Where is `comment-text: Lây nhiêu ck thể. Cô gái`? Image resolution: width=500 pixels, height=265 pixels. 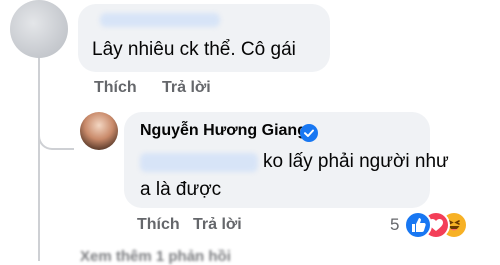
comment-text: Lây nhiêu ck thể. Cô gái is located at coordinates (194, 49).